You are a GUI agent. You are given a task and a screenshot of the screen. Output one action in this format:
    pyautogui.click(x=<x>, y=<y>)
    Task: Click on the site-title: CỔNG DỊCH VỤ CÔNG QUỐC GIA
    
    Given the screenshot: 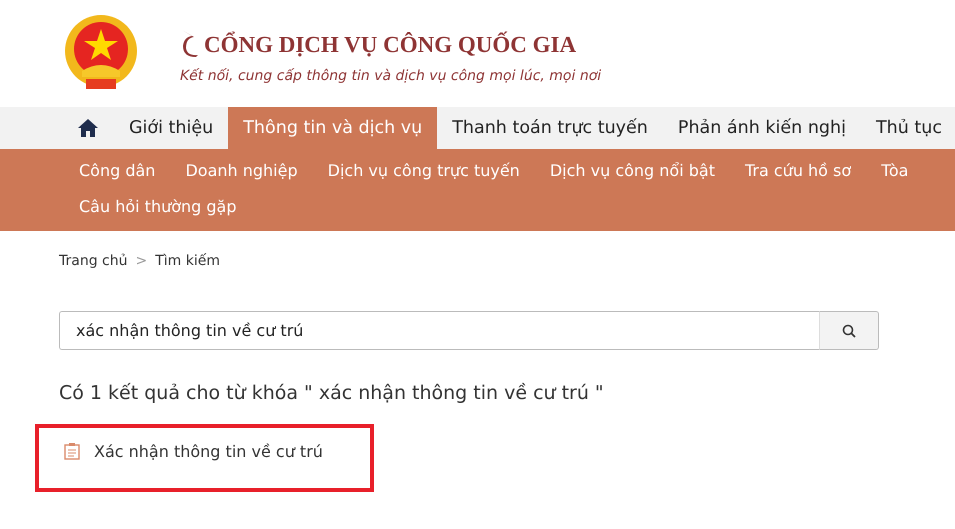 What is the action you would take?
    pyautogui.click(x=390, y=45)
    